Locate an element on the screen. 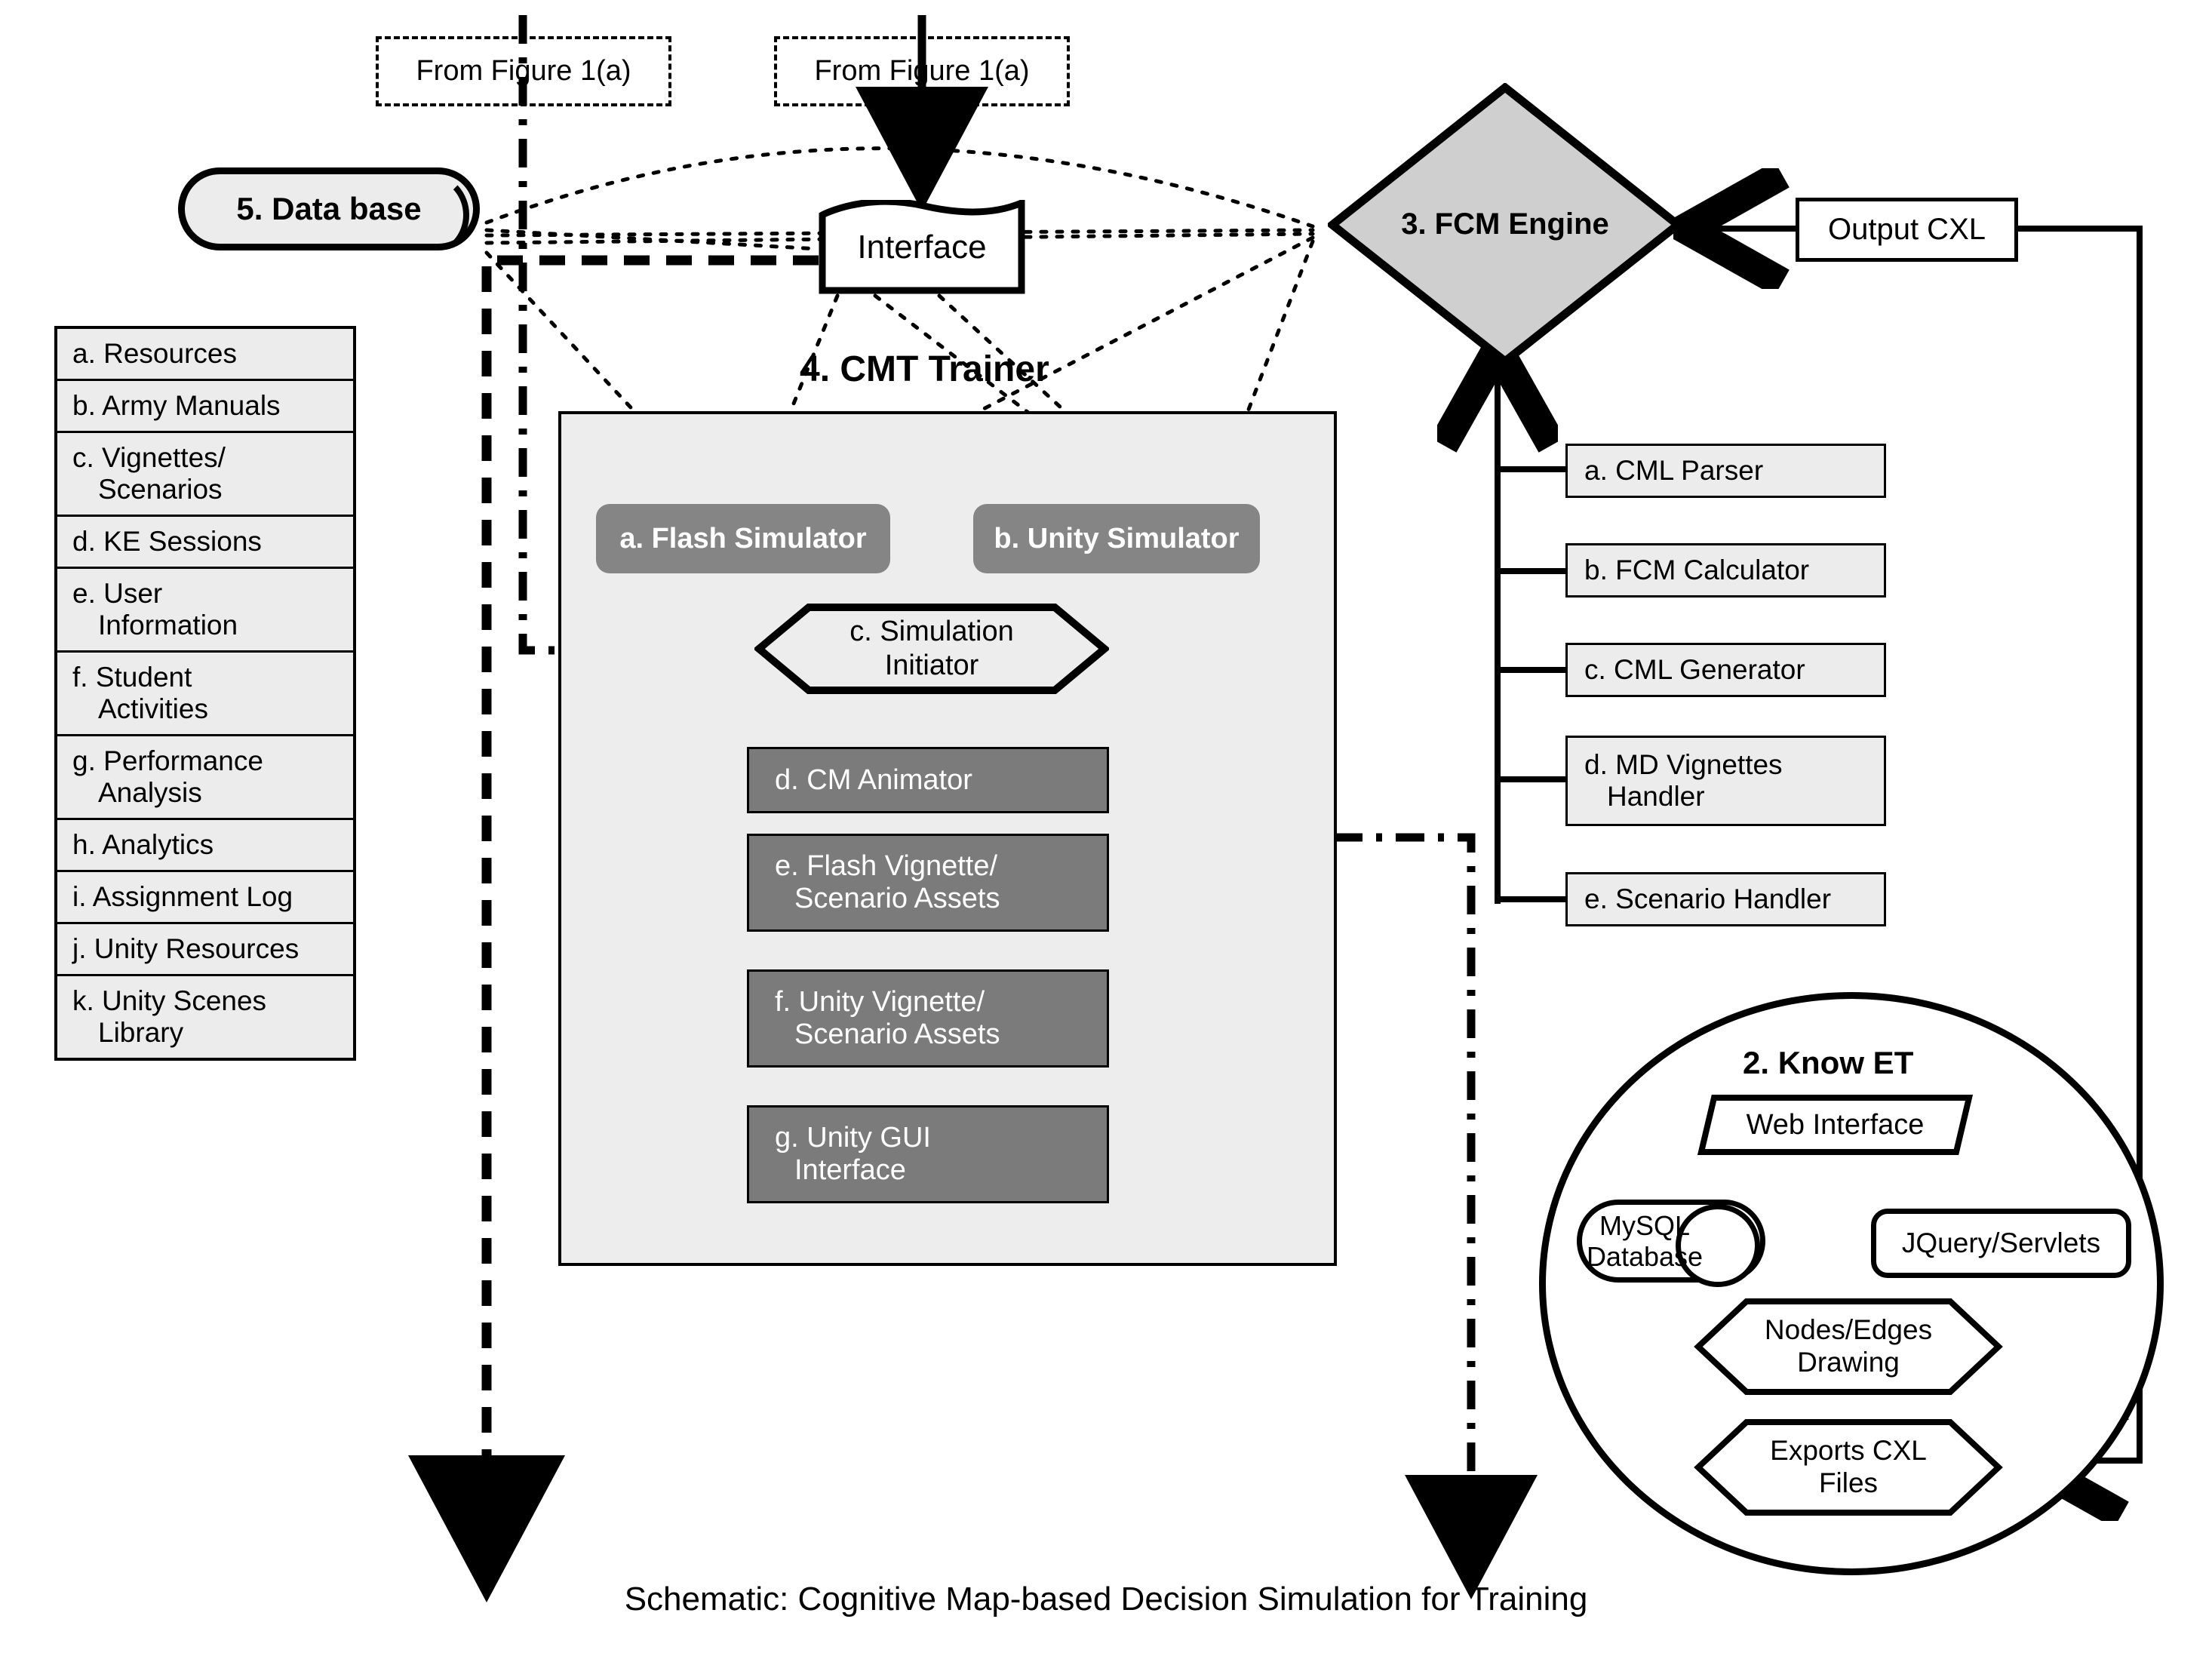 The height and width of the screenshot is (1659, 2212). from-figure-tag-2-label: From Figure 1(a) is located at coordinates (922, 71).